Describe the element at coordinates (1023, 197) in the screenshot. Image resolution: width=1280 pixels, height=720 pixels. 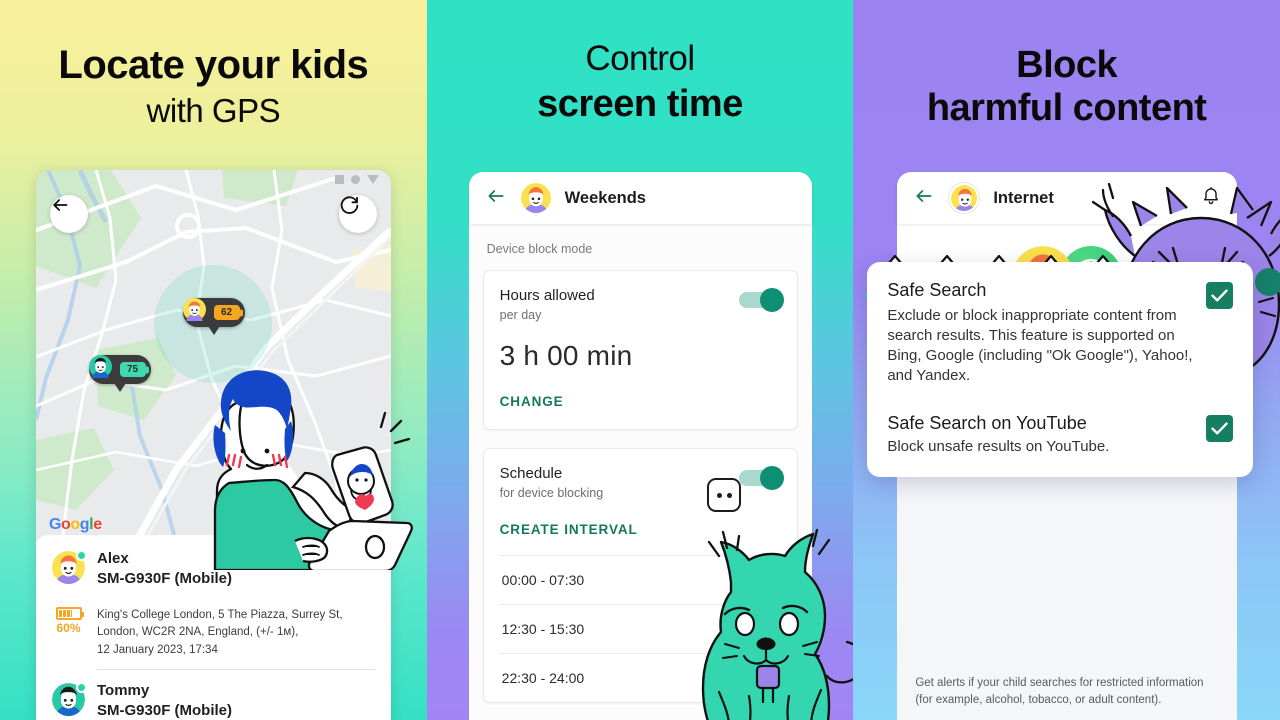
I see `app-bar-title: Internet` at that location.